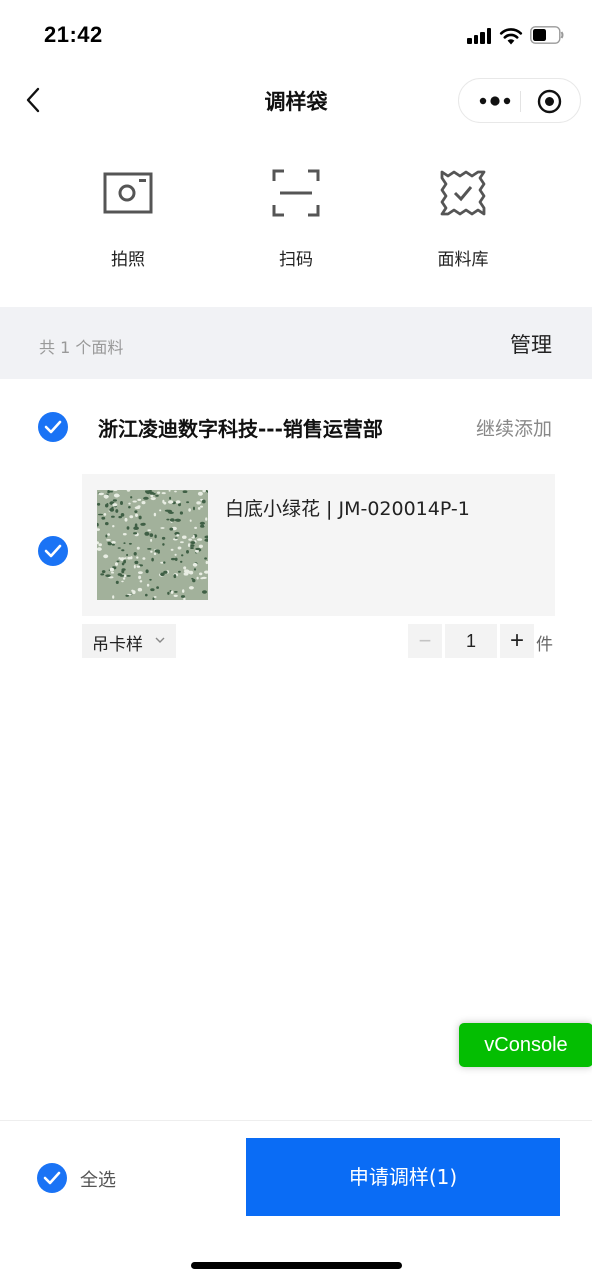 The image size is (592, 1280). Describe the element at coordinates (128, 260) in the screenshot. I see `photo-action-label: 拍照` at that location.